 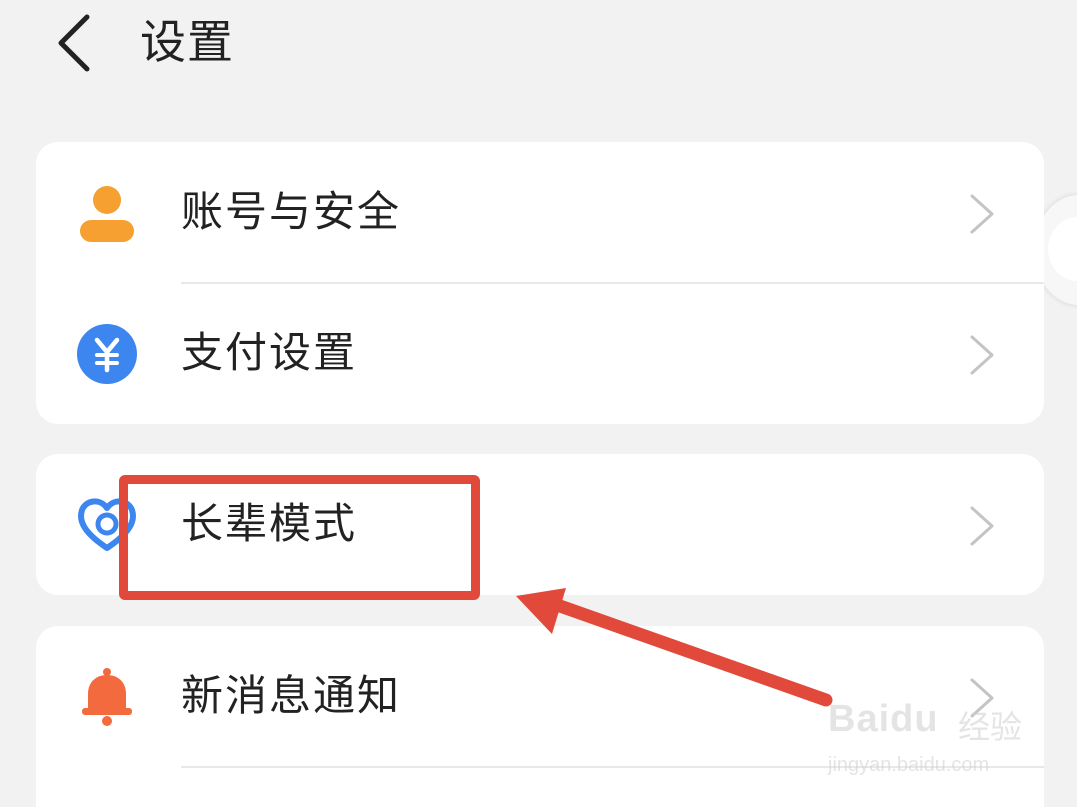 I want to click on menu-item-label: 支付设置, so click(x=269, y=352).